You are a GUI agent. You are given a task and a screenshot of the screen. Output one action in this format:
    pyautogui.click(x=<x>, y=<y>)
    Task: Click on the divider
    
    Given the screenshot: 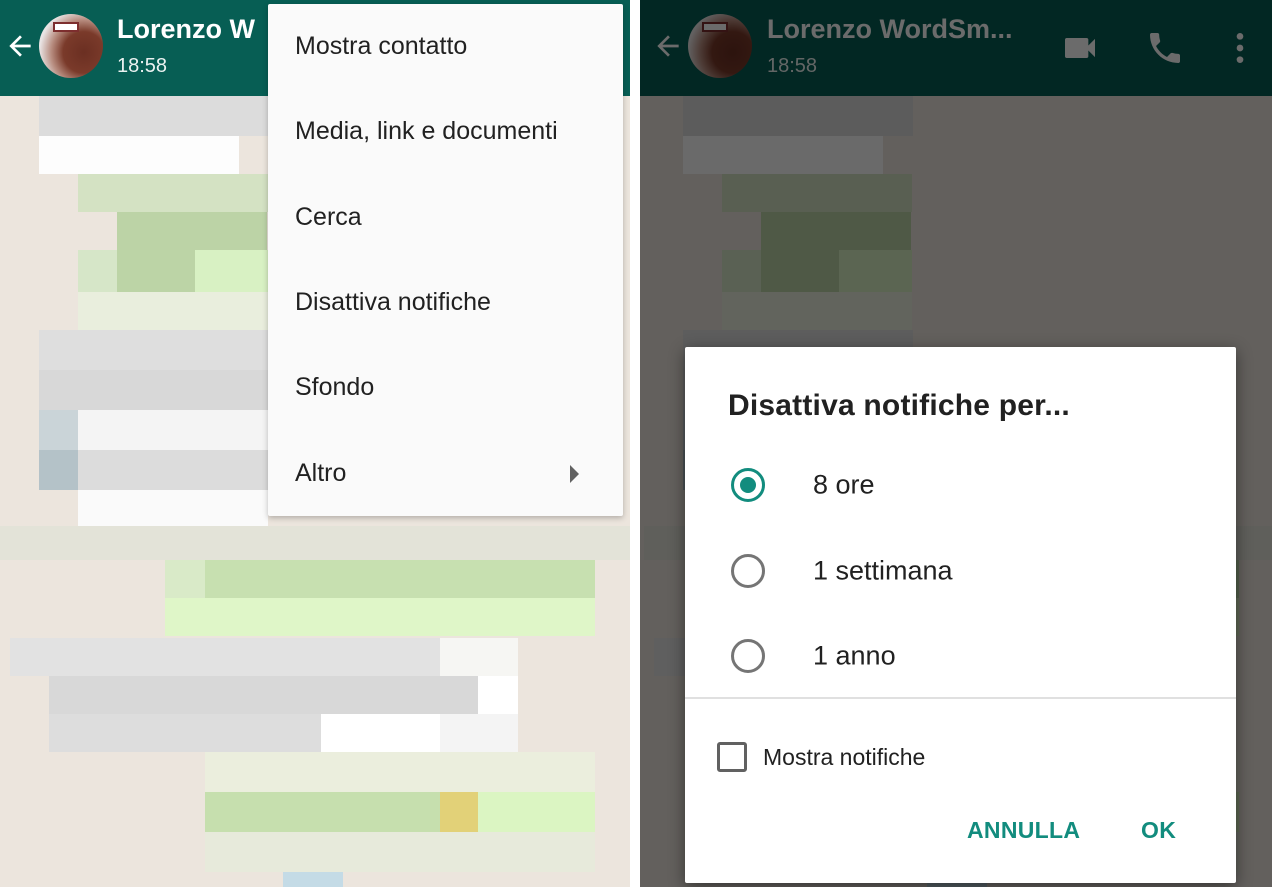 What is the action you would take?
    pyautogui.click(x=960, y=698)
    